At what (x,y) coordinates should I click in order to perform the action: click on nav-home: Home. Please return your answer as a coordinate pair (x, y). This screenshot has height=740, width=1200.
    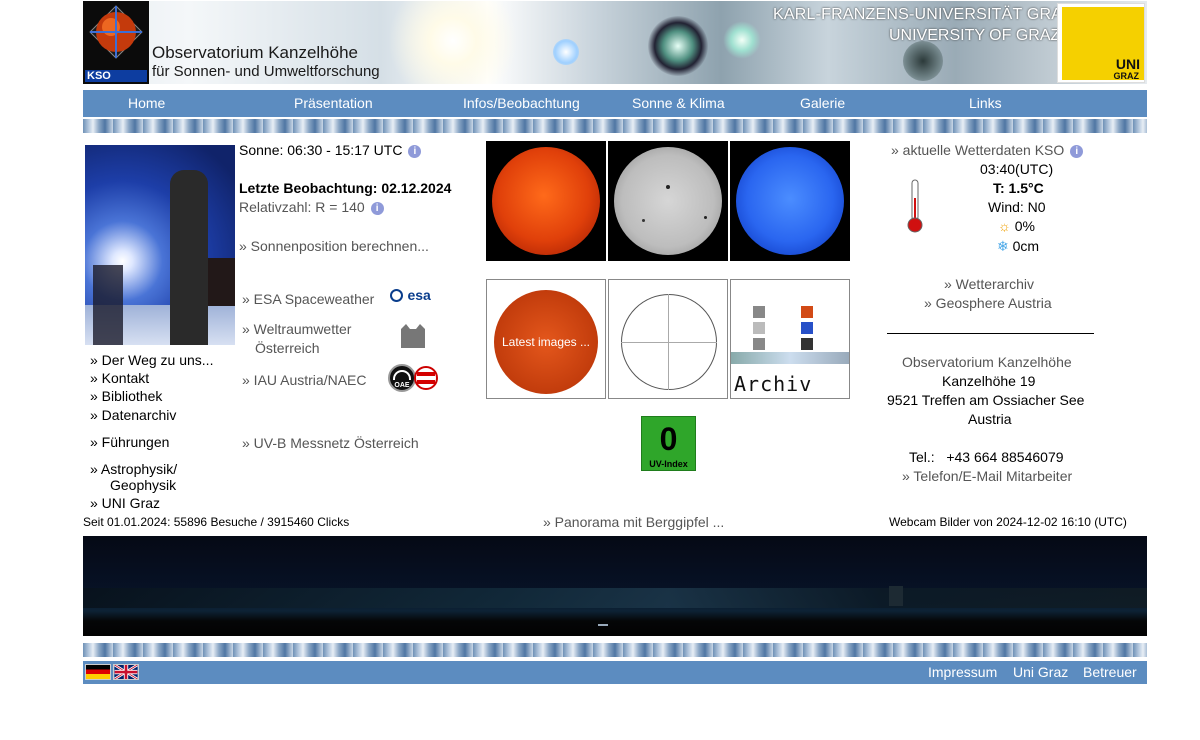
    Looking at the image, I should click on (146, 103).